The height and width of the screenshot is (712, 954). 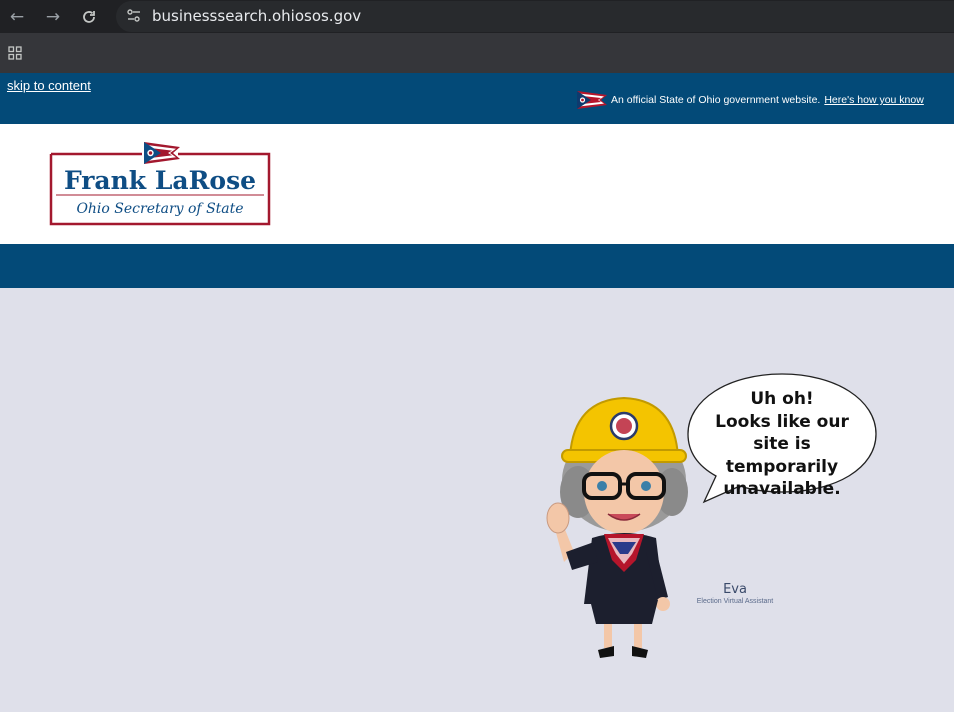 What do you see at coordinates (15, 53) in the screenshot?
I see `apps-grid-icon` at bounding box center [15, 53].